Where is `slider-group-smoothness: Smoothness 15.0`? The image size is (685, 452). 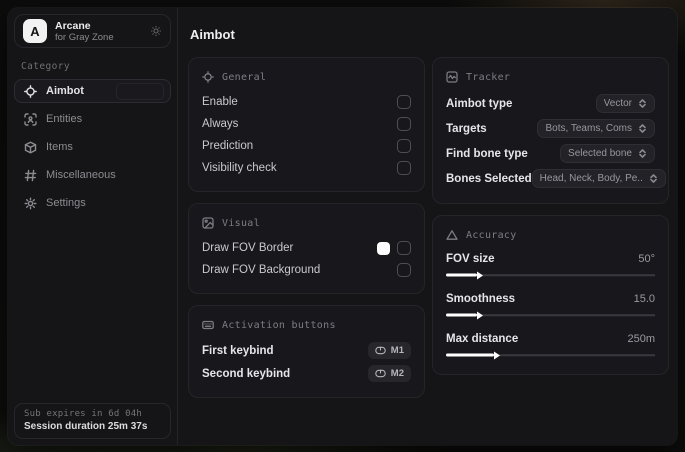
slider-group-smoothness: Smoothness 15.0 is located at coordinates (550, 304).